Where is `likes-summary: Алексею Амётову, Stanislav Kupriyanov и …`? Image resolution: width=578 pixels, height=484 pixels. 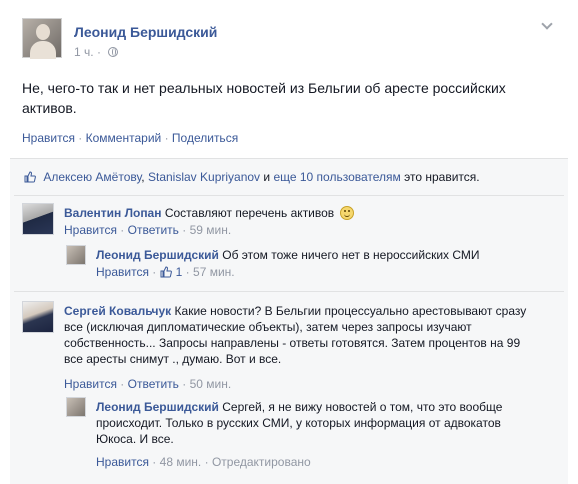 likes-summary: Алексею Амётову, Stanislav Kupriyanov и … is located at coordinates (252, 177).